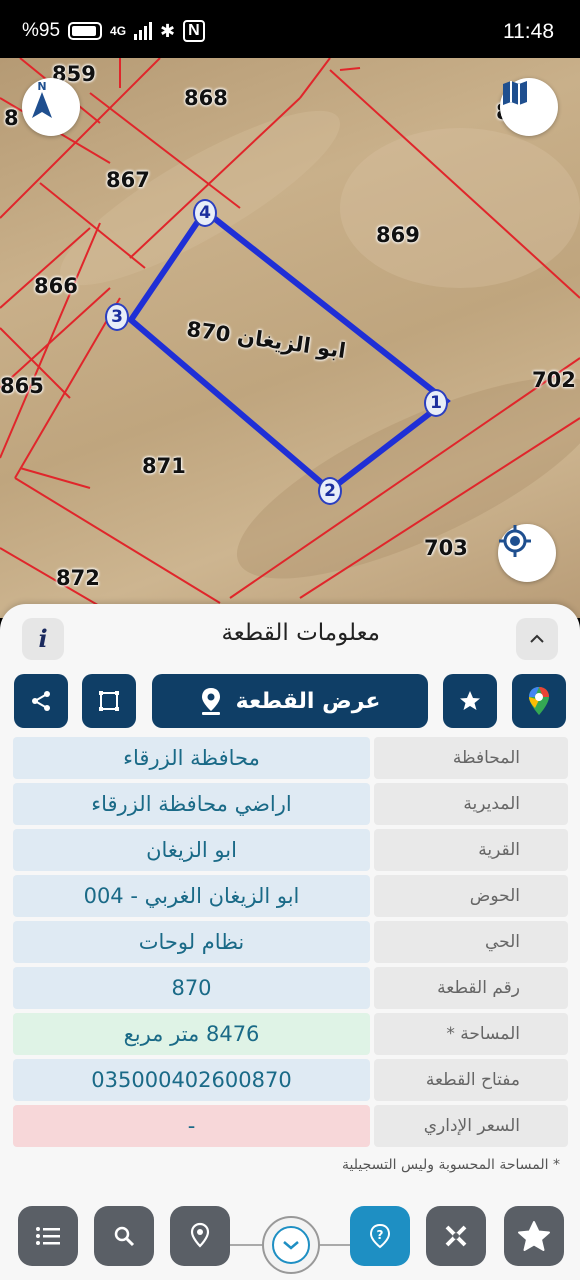 The width and height of the screenshot is (580, 1280). I want to click on search-button, so click(124, 1236).